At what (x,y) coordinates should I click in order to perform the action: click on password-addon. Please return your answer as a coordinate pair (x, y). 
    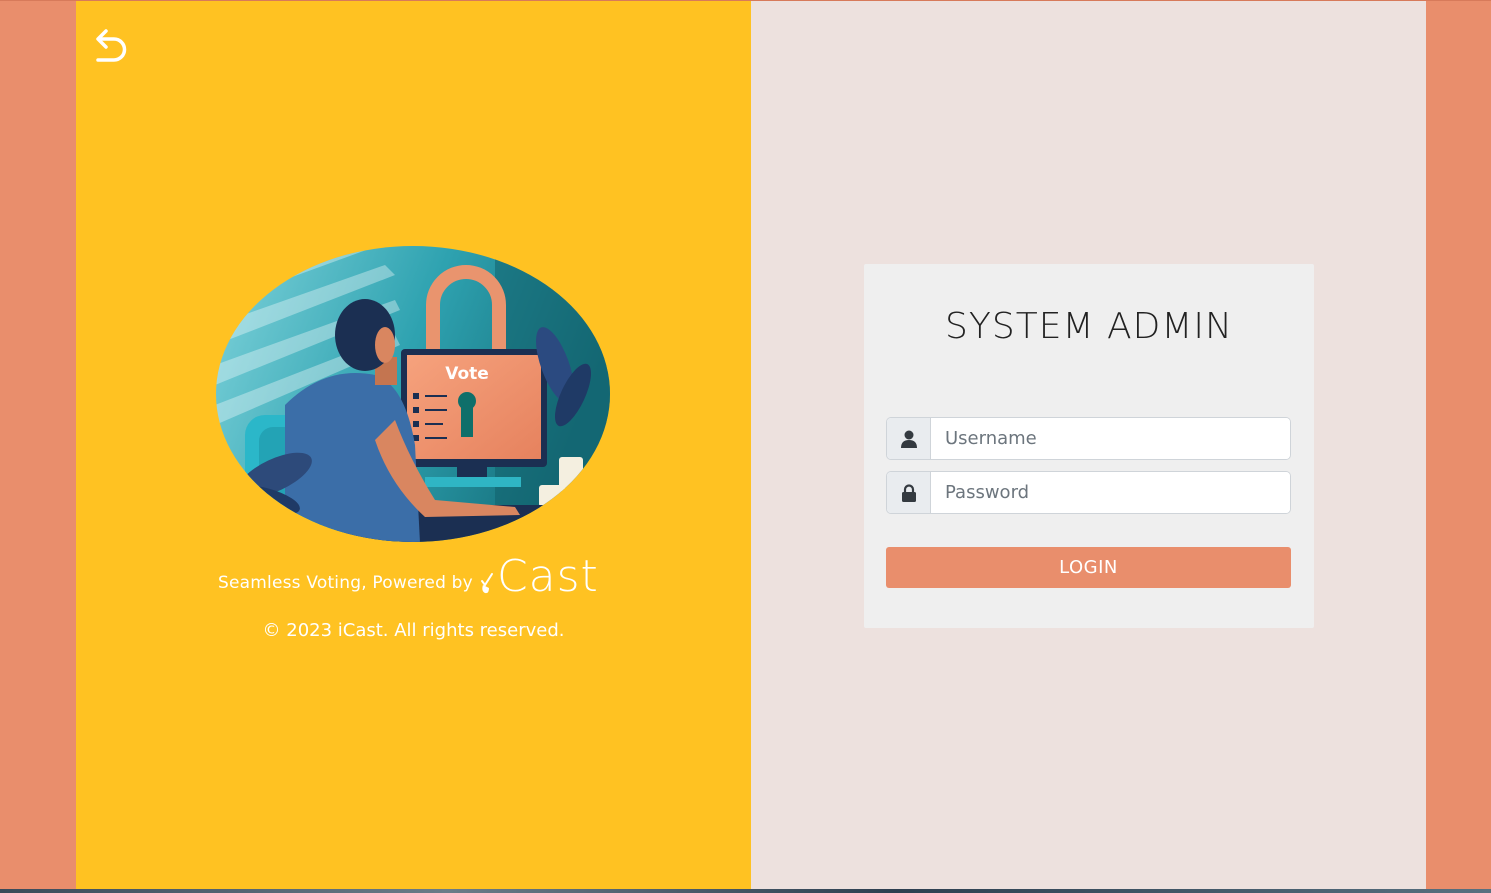
    Looking at the image, I should click on (909, 492).